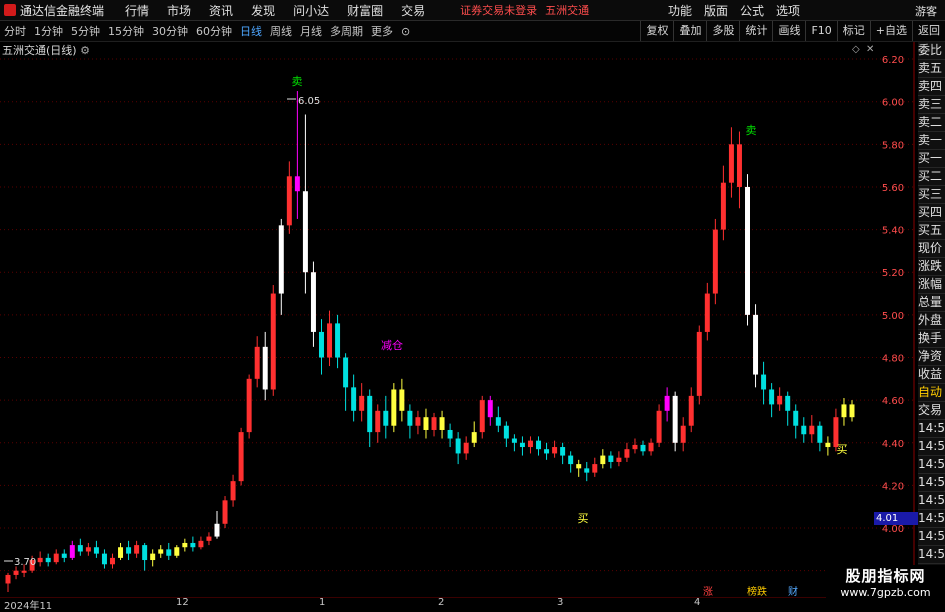 The height and width of the screenshot is (612, 945). What do you see at coordinates (263, 10) in the screenshot?
I see `menu-discover: 发现` at bounding box center [263, 10].